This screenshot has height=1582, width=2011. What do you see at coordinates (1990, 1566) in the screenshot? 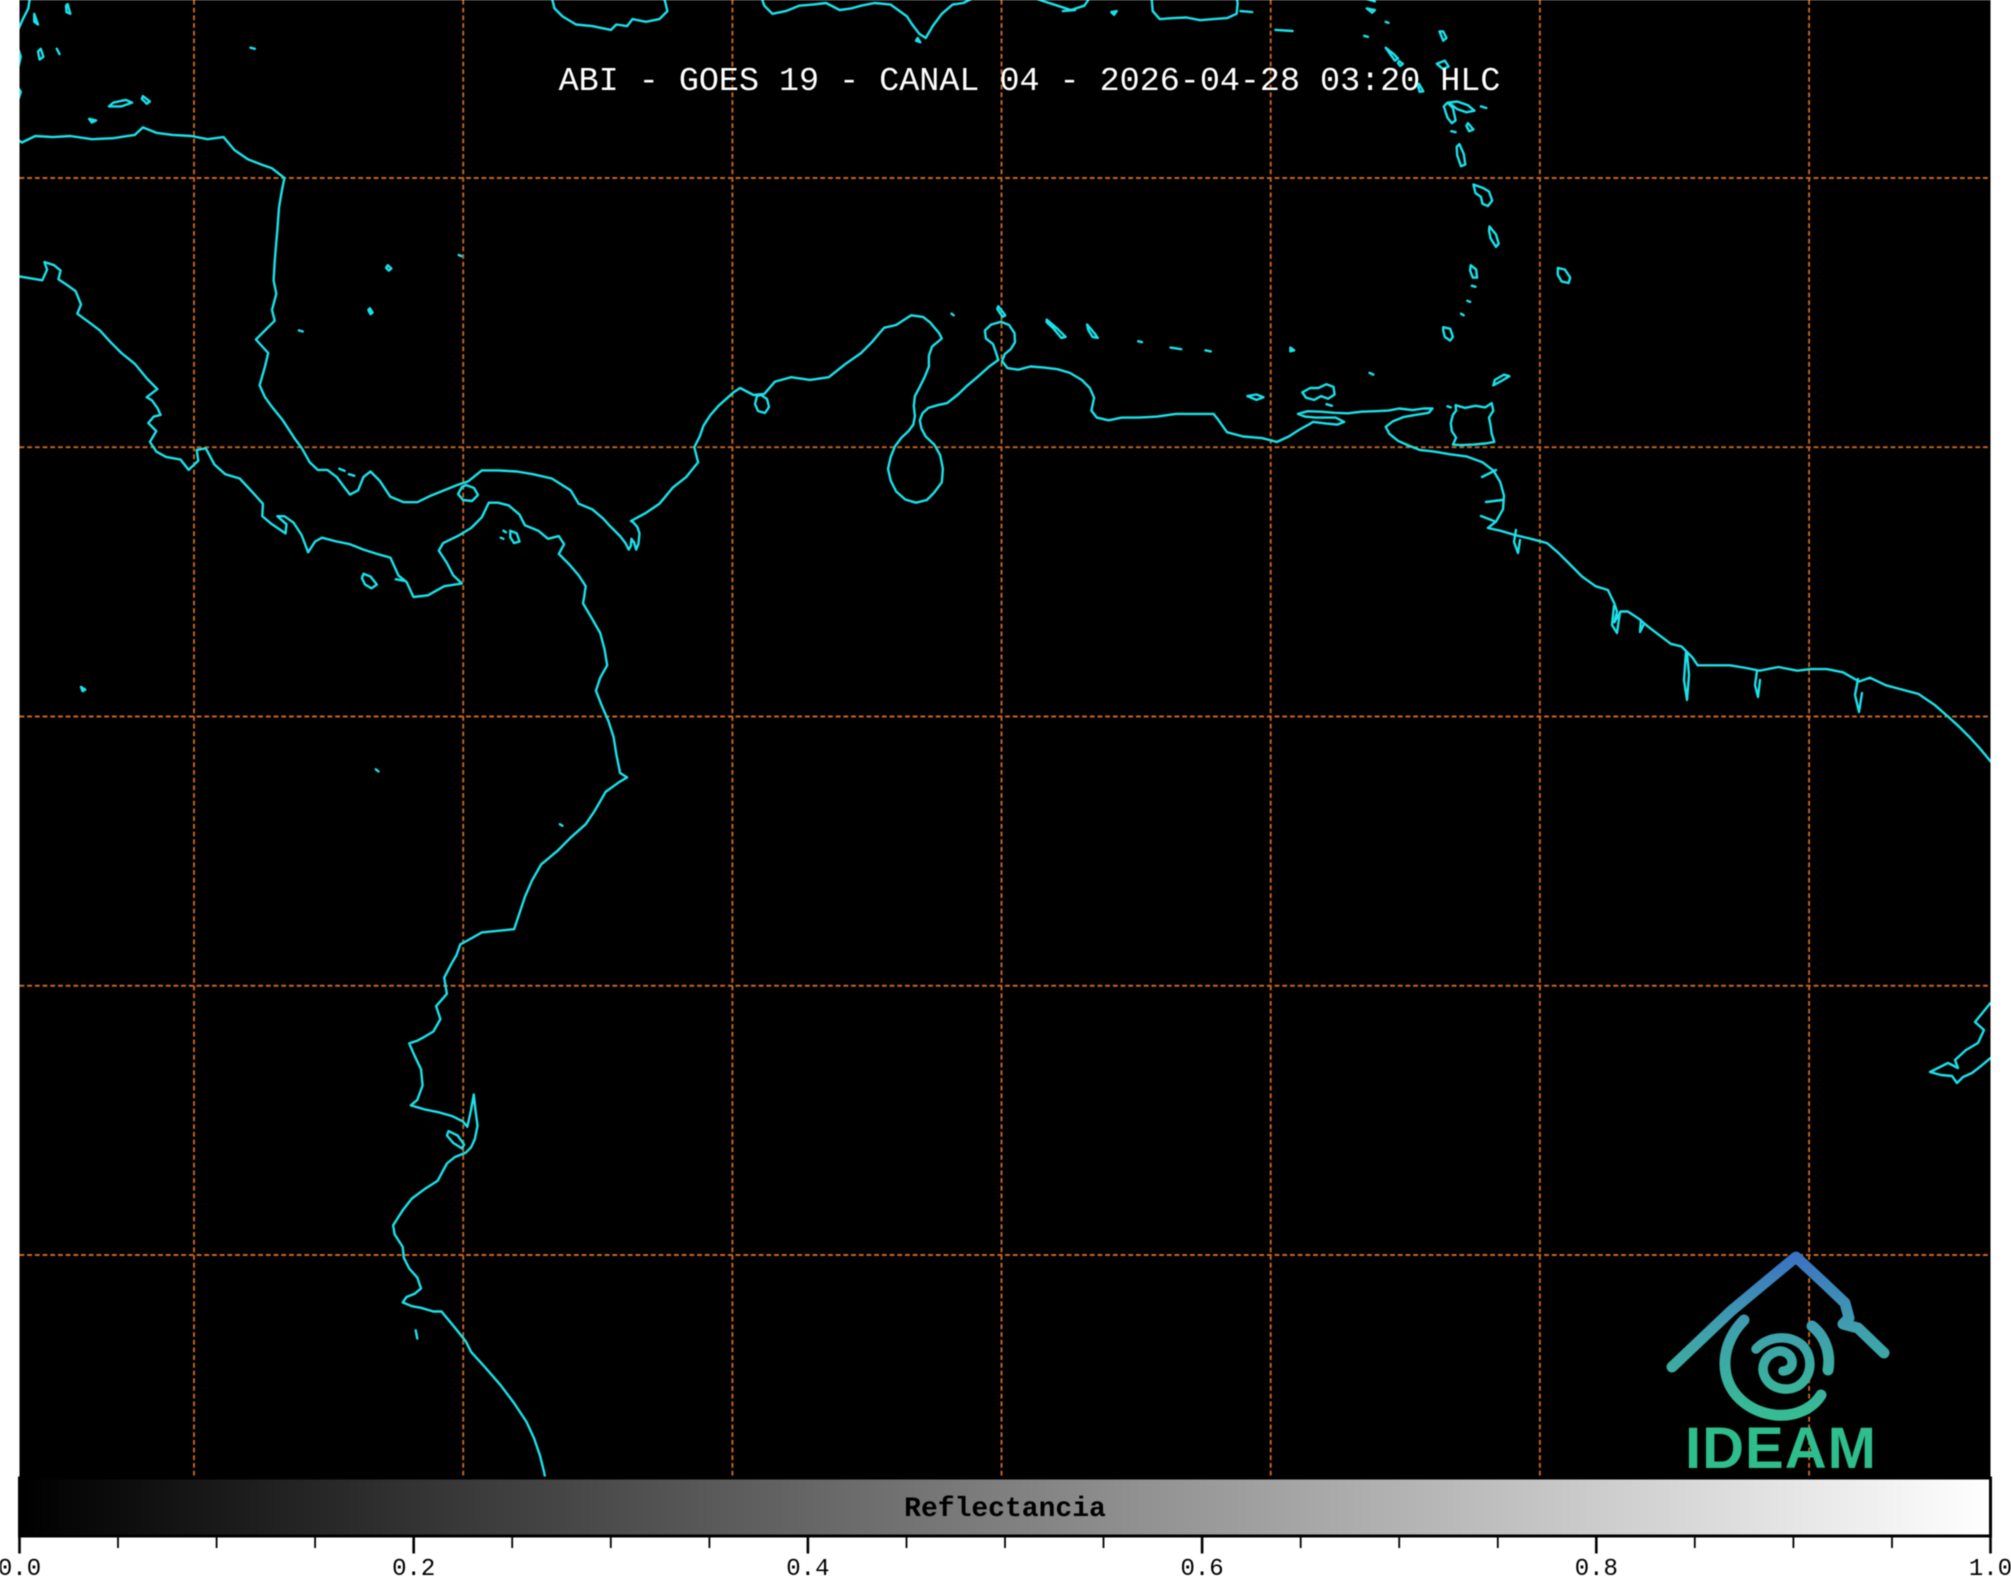
I see `svg-text: 1.0` at bounding box center [1990, 1566].